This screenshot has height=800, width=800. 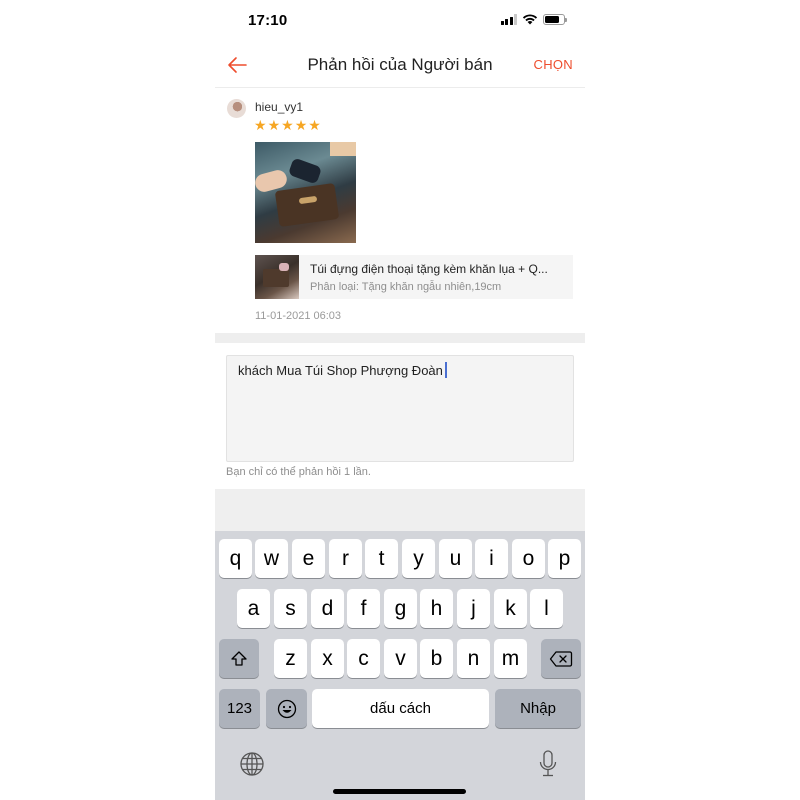 I want to click on key-u: u, so click(x=455, y=558).